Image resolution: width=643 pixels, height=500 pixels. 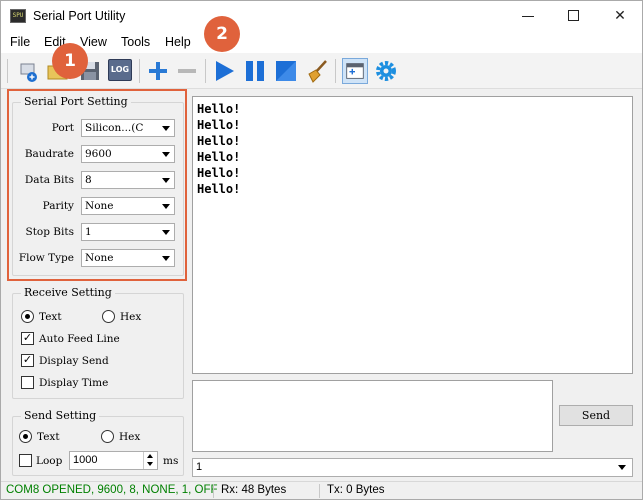 What do you see at coordinates (150, 460) in the screenshot?
I see `loop-interval-stepper` at bounding box center [150, 460].